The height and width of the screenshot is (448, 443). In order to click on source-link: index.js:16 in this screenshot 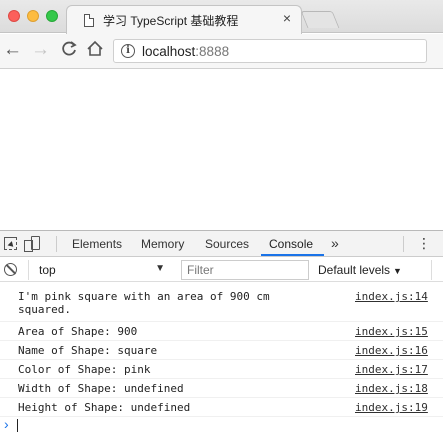, I will do `click(391, 350)`.